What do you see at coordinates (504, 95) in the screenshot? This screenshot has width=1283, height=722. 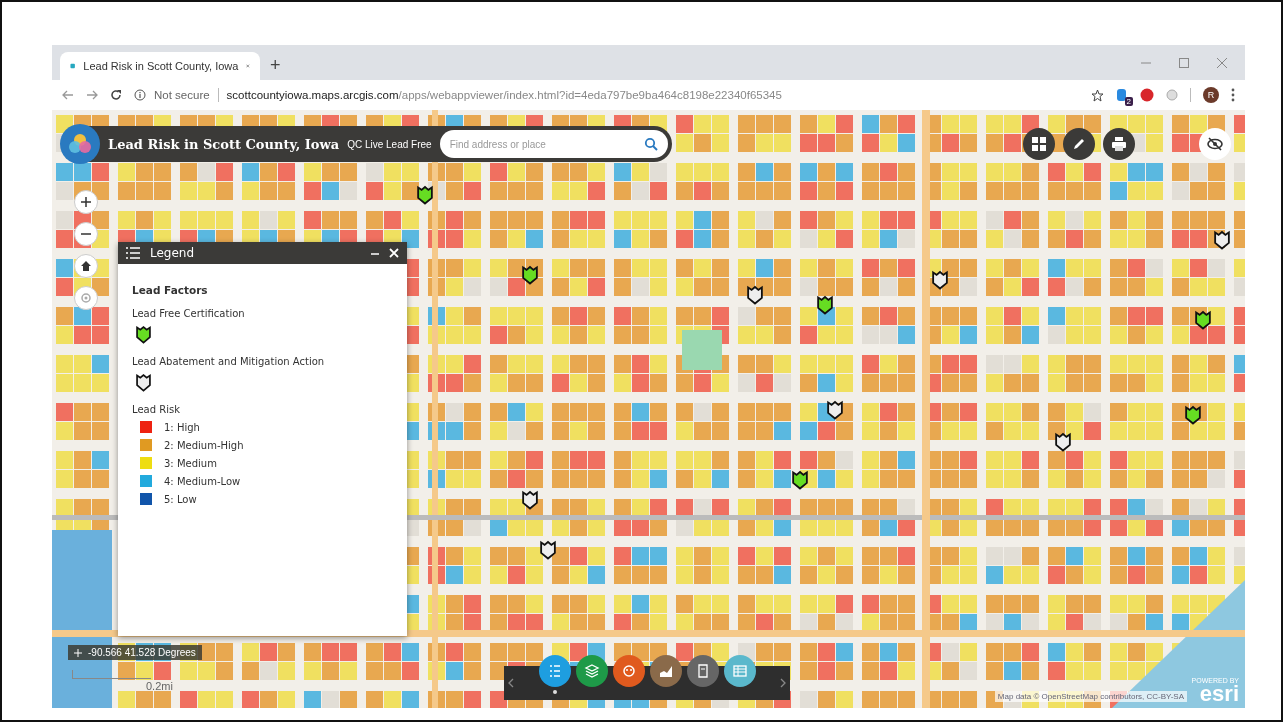 I see `url-text: scottcountyiowa.maps.arcgis.com/apps/webappviewer/index.html?id=4eda797be9ba464c8198e22340f65345` at bounding box center [504, 95].